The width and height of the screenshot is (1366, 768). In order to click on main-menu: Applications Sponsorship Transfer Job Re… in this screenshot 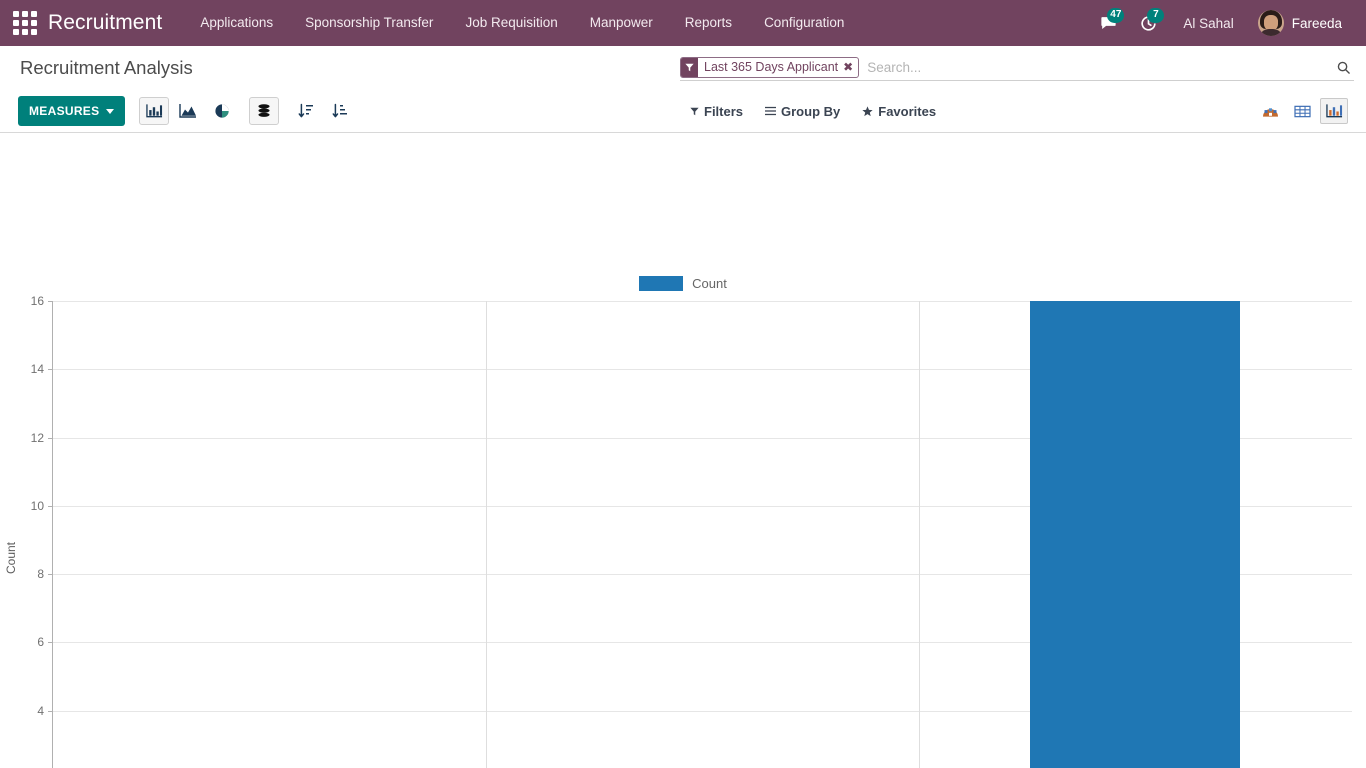, I will do `click(522, 23)`.